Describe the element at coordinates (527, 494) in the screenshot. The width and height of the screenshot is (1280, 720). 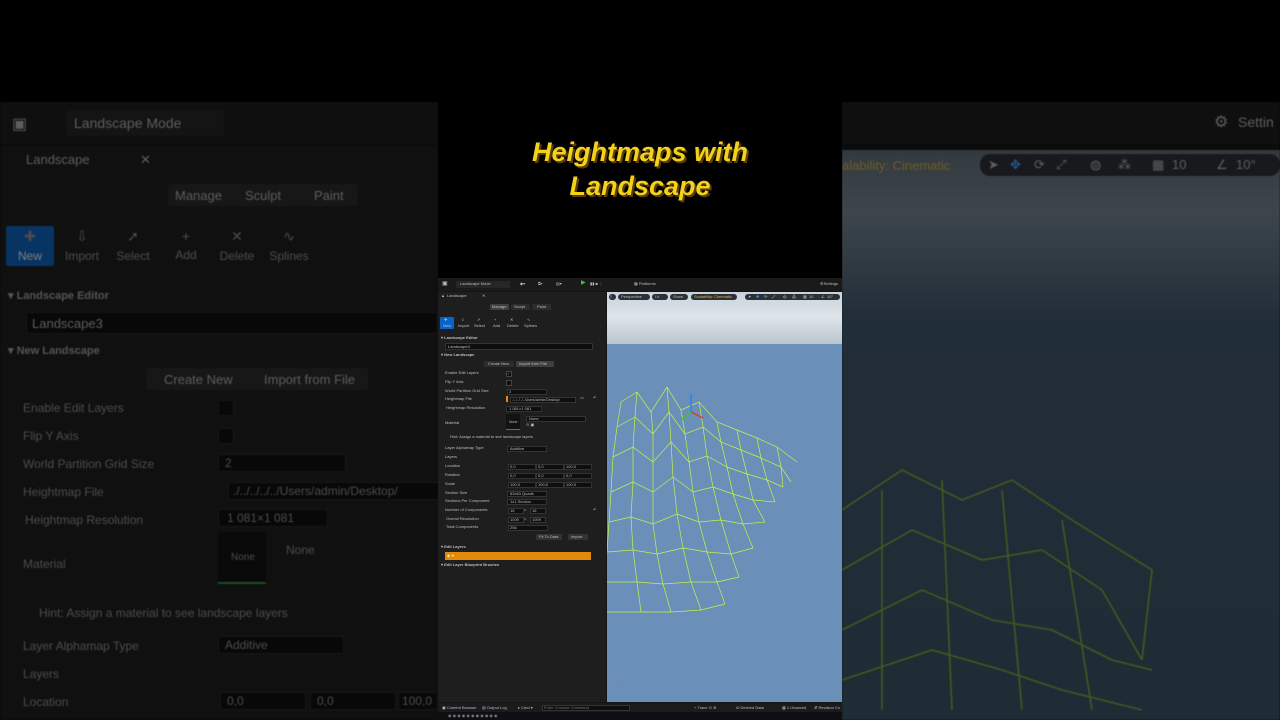
I see `section-size-dropdown: 63x63 Quads` at that location.